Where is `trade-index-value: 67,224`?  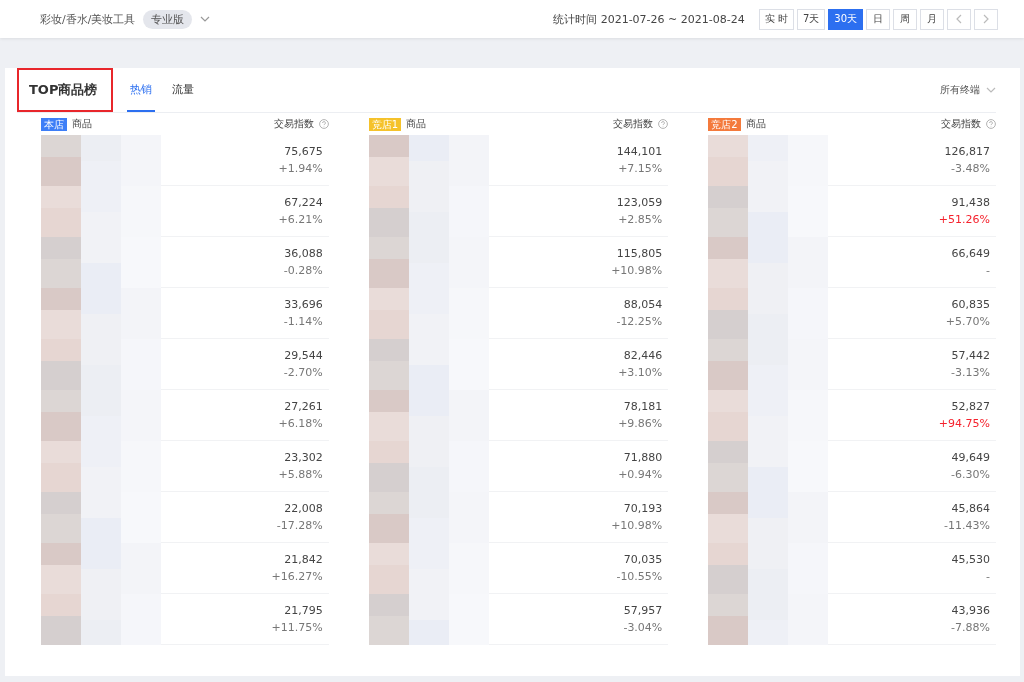
trade-index-value: 67,224 is located at coordinates (303, 202).